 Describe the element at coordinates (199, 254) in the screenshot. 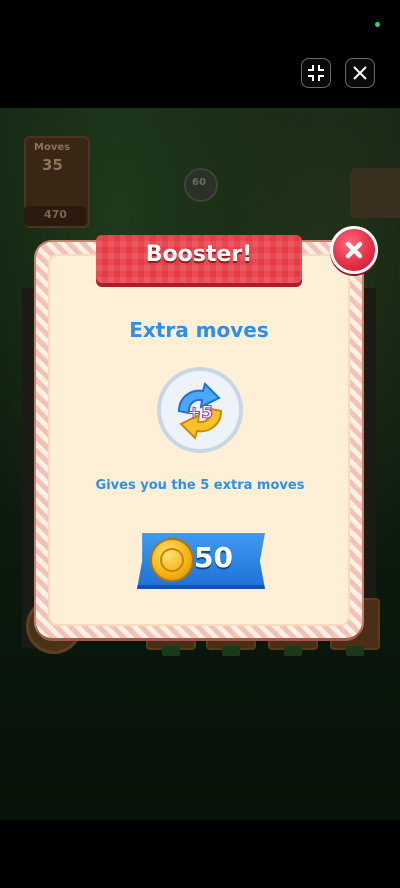

I see `dialog-title: Booster!` at that location.